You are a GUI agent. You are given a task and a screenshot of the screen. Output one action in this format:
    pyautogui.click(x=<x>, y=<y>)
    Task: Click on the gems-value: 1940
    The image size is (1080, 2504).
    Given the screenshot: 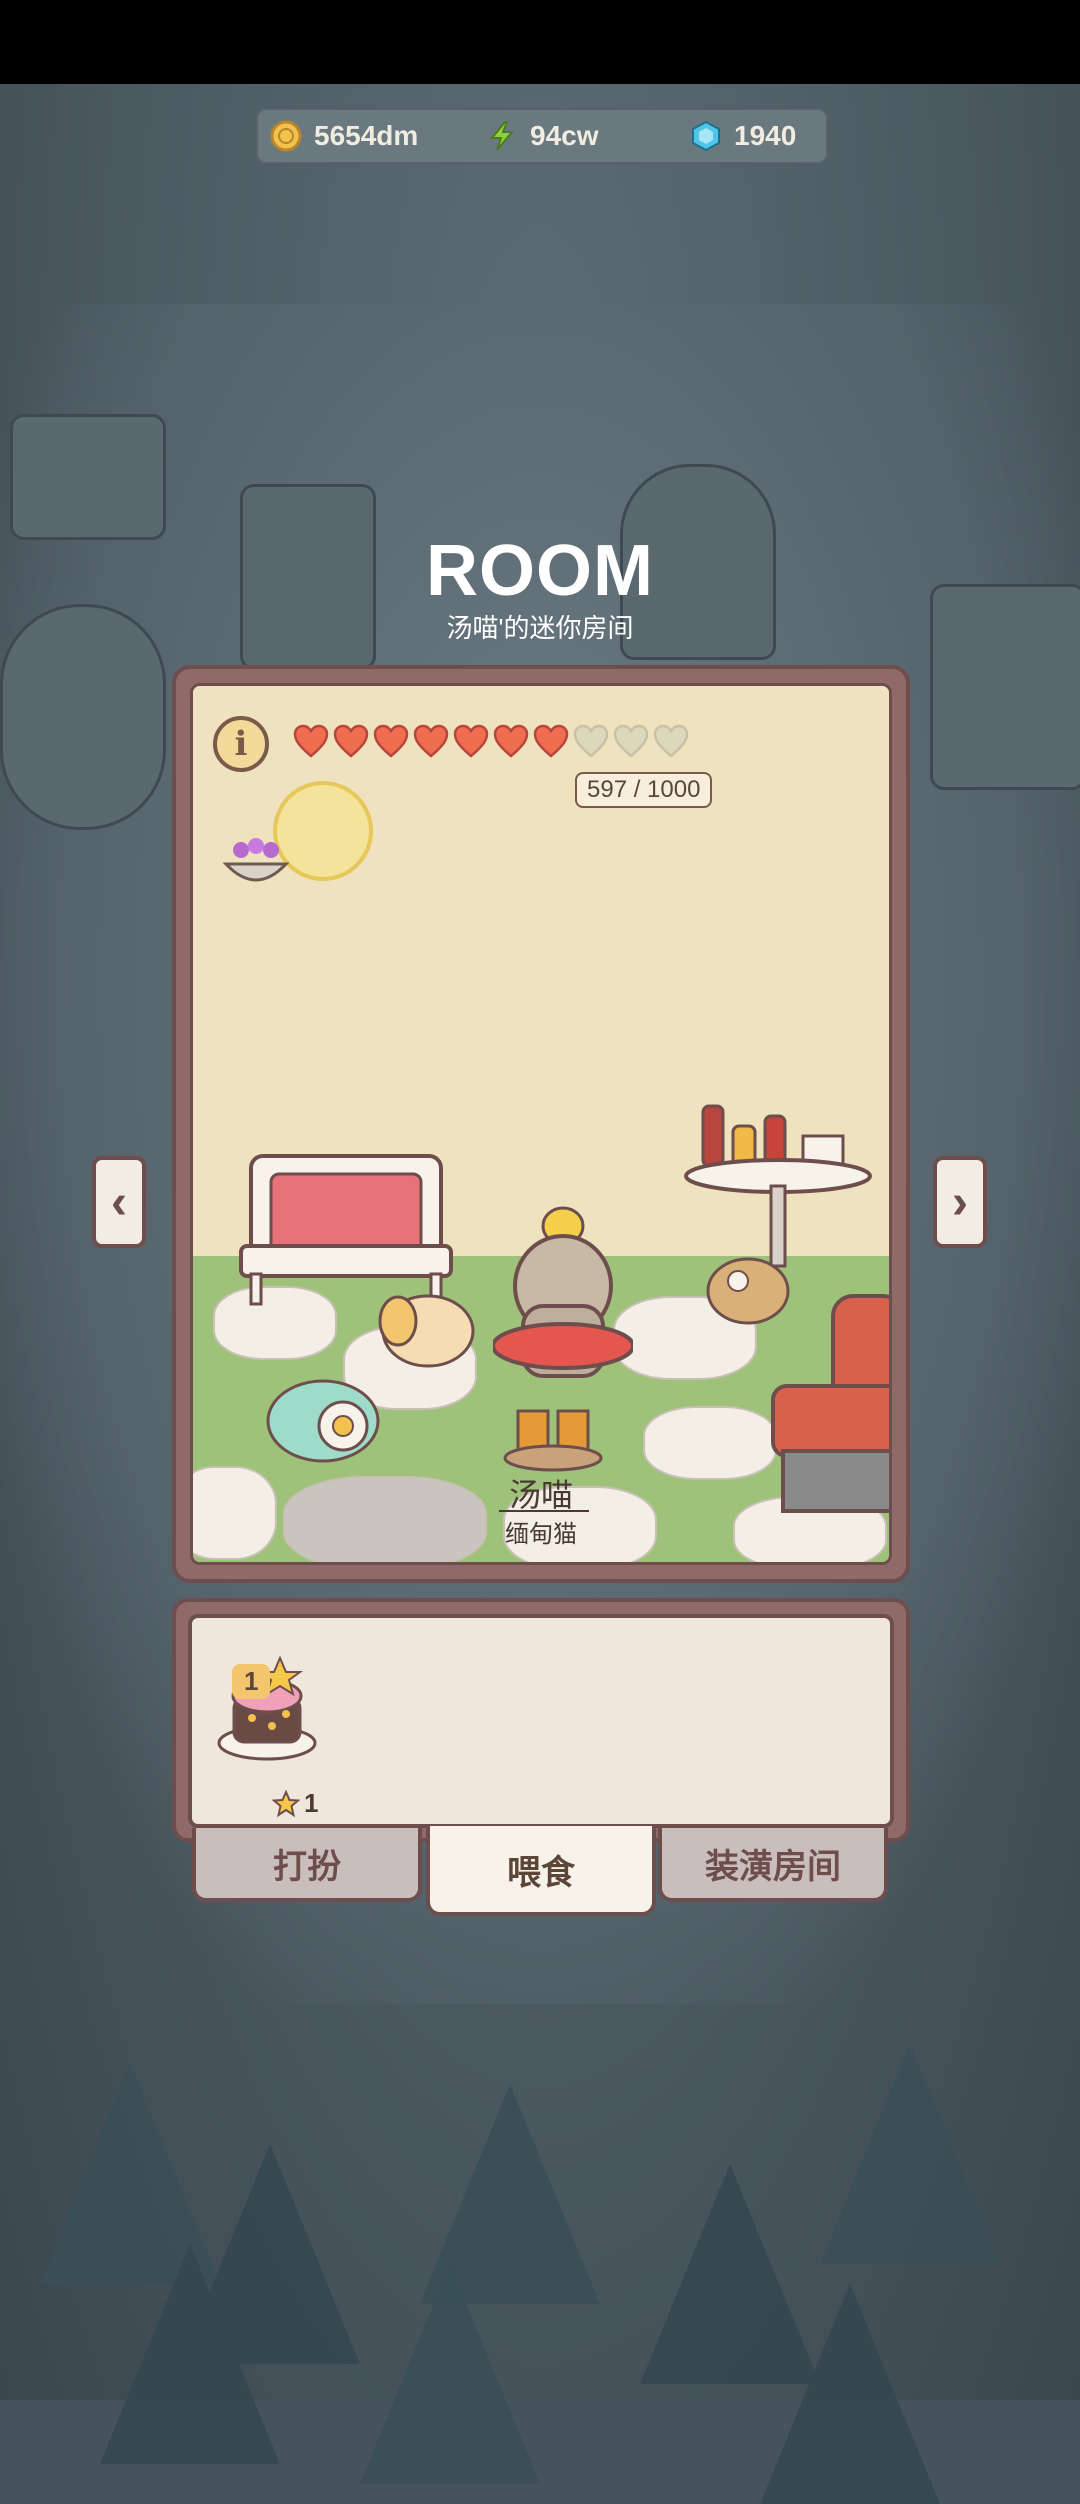 What is the action you would take?
    pyautogui.click(x=765, y=135)
    